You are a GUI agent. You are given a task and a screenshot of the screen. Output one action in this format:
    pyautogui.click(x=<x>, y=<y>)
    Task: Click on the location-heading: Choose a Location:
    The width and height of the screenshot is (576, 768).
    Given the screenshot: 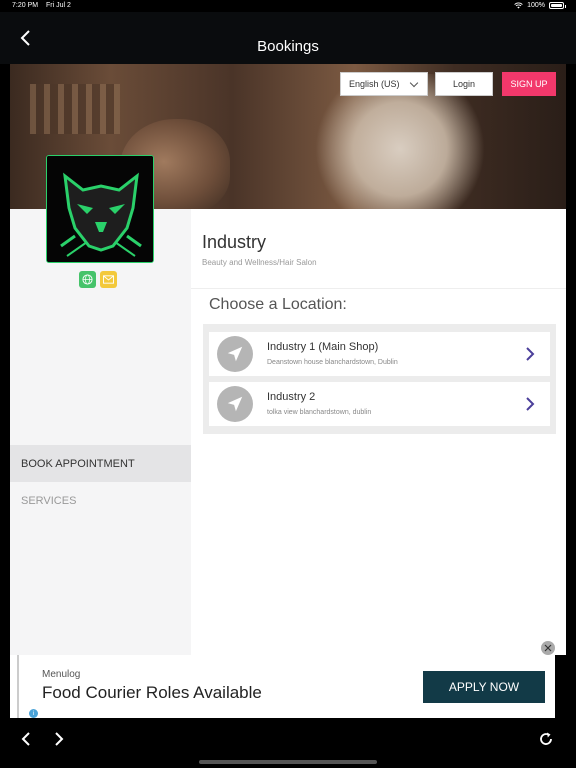 What is the action you would take?
    pyautogui.click(x=278, y=304)
    